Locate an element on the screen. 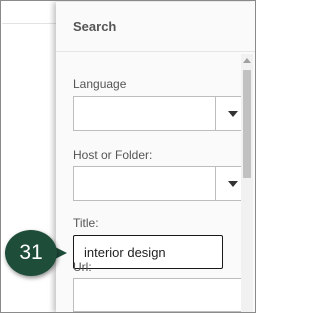  title-label: Title: is located at coordinates (86, 223).